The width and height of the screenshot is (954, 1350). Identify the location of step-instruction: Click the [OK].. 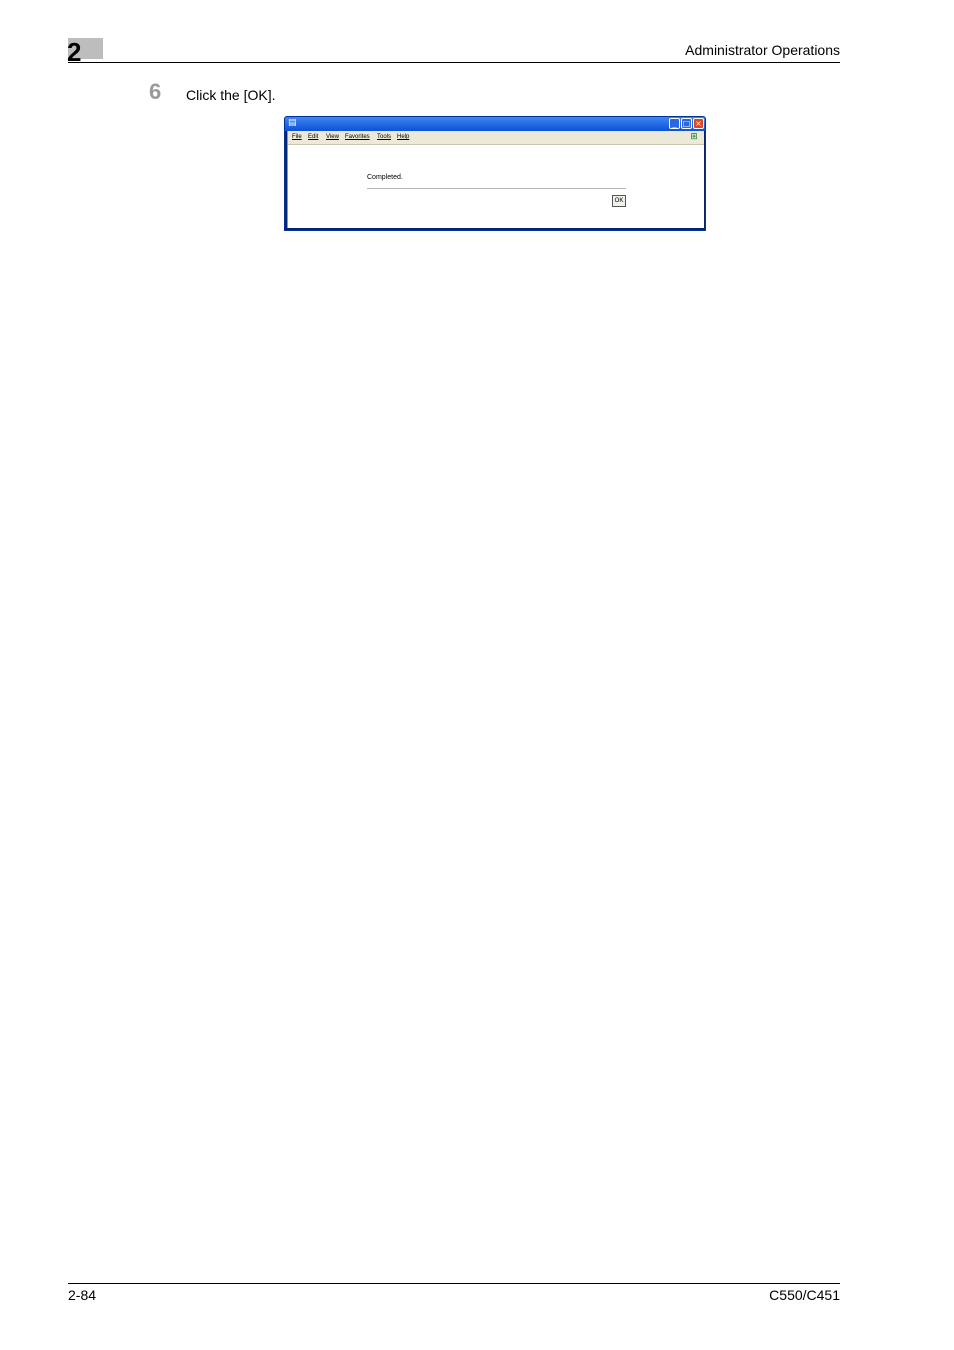
(231, 95).